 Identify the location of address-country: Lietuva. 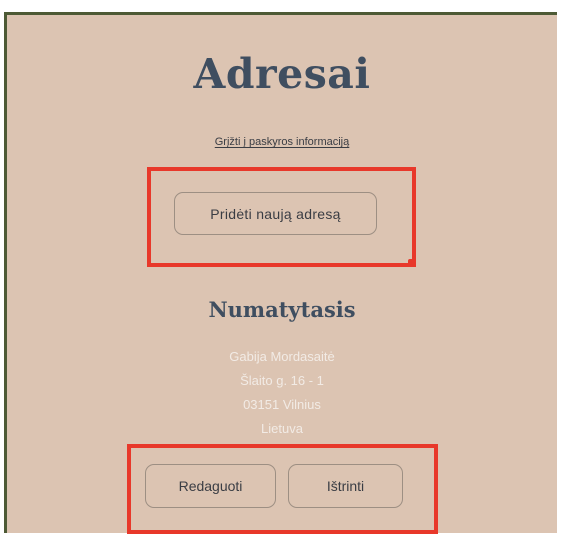
(282, 428).